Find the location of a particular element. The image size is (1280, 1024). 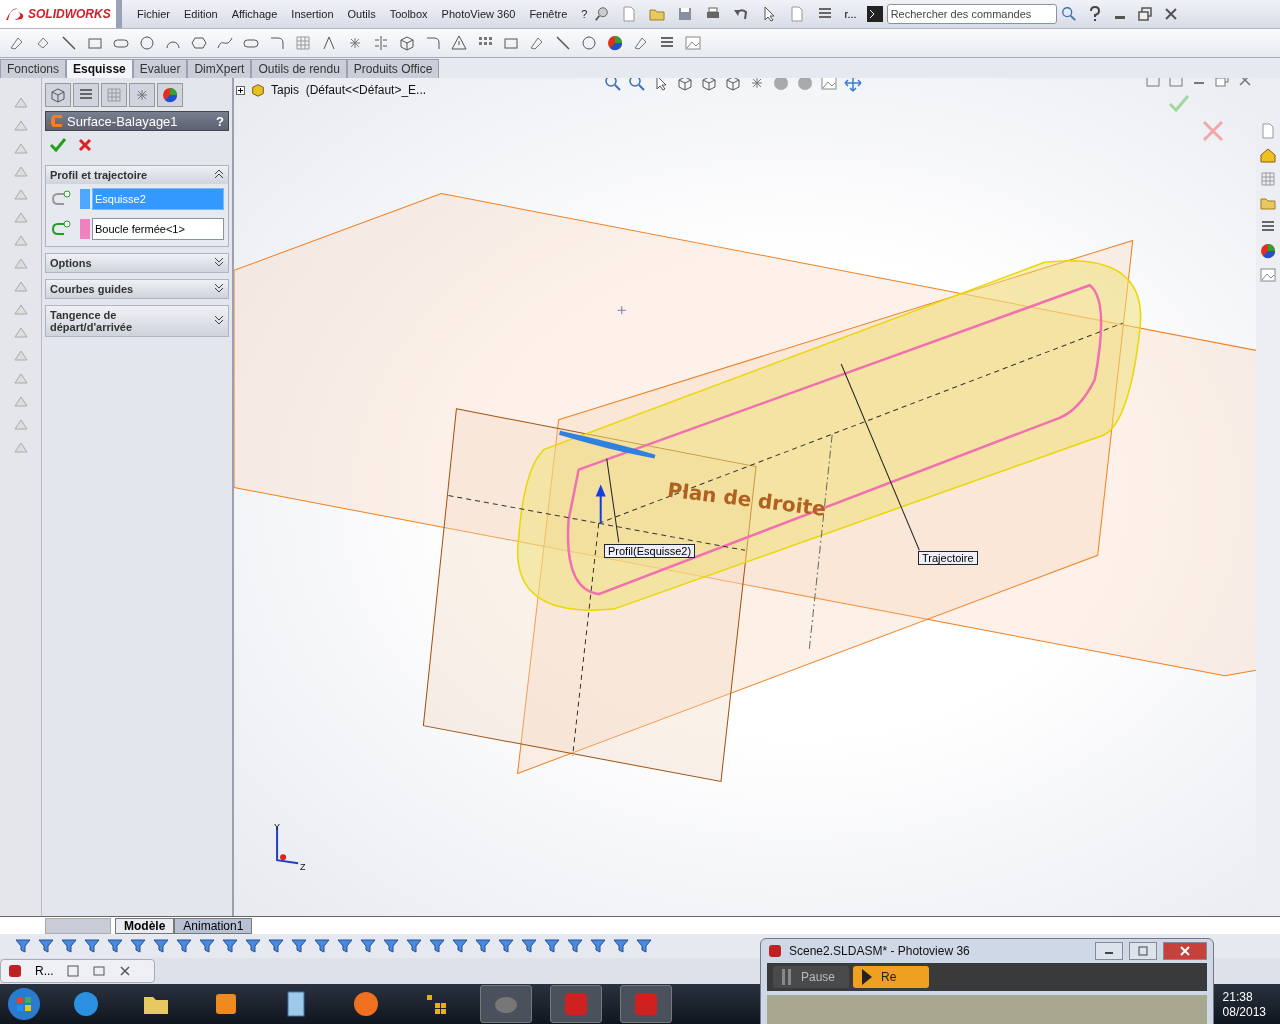

cube-icon is located at coordinates (407, 43).